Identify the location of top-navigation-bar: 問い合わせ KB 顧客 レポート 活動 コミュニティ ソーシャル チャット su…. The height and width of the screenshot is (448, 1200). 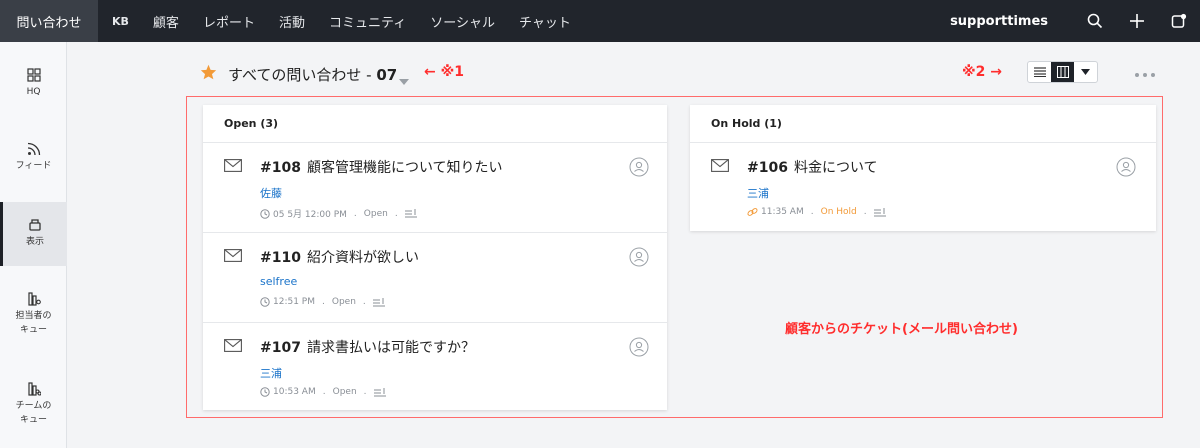
(600, 21).